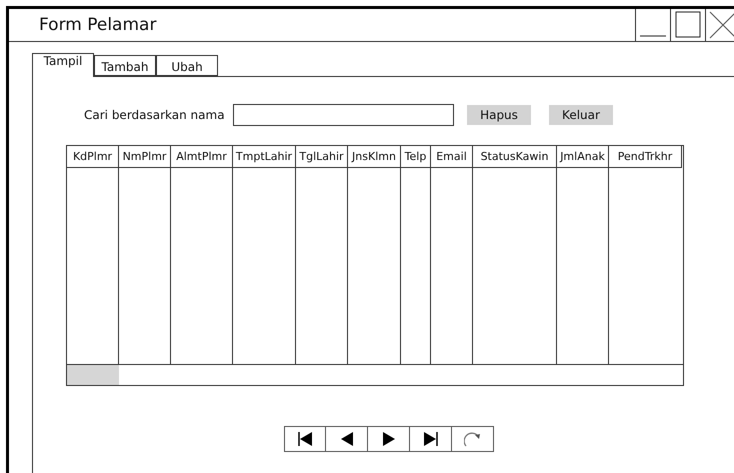  What do you see at coordinates (322, 157) in the screenshot?
I see `column-header: TglLahir` at bounding box center [322, 157].